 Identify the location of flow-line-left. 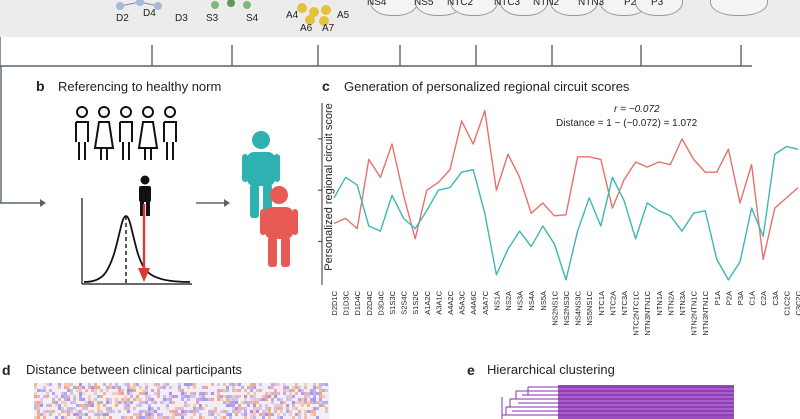
(1, 134).